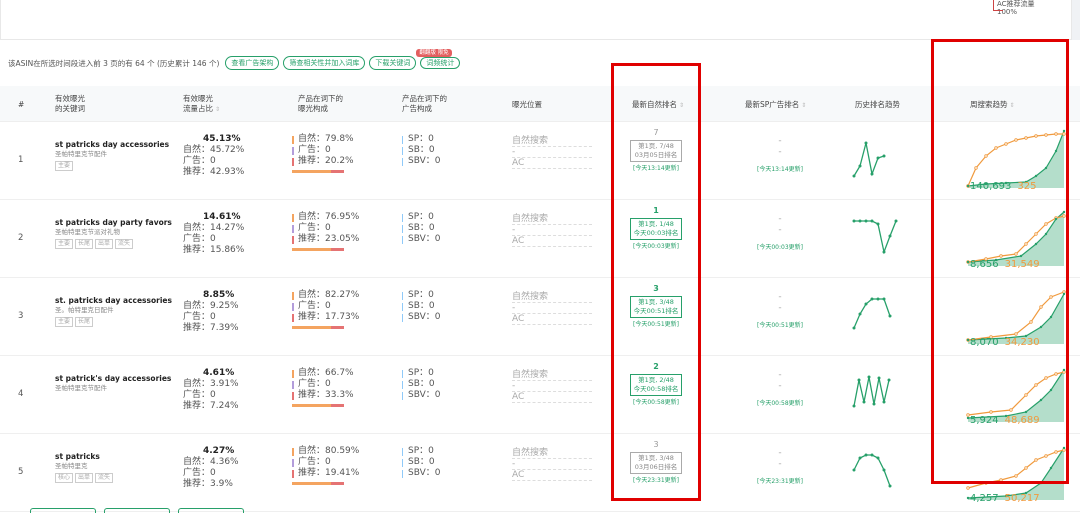  Describe the element at coordinates (337, 309) in the screenshot. I see `exposure-comp-cell: 自然：82.27% 广告：0 推荐：17.73%` at that location.